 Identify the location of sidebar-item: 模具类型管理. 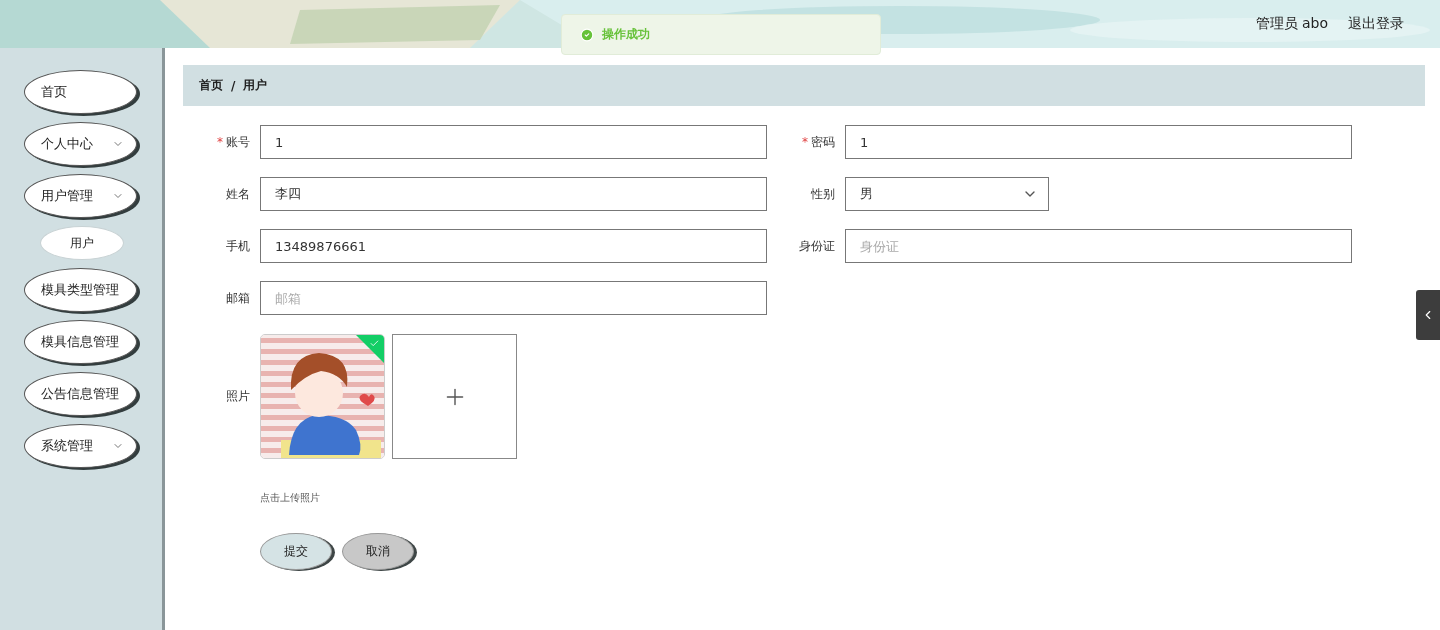
(80, 290).